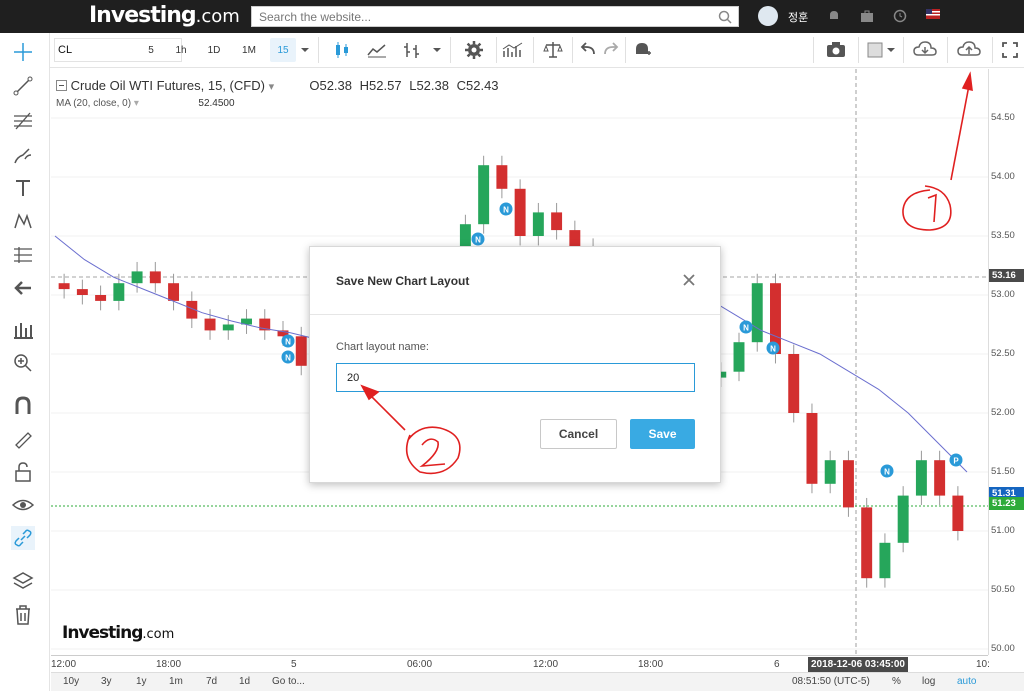 The height and width of the screenshot is (691, 1024). I want to click on range-10y: 10y, so click(71, 681).